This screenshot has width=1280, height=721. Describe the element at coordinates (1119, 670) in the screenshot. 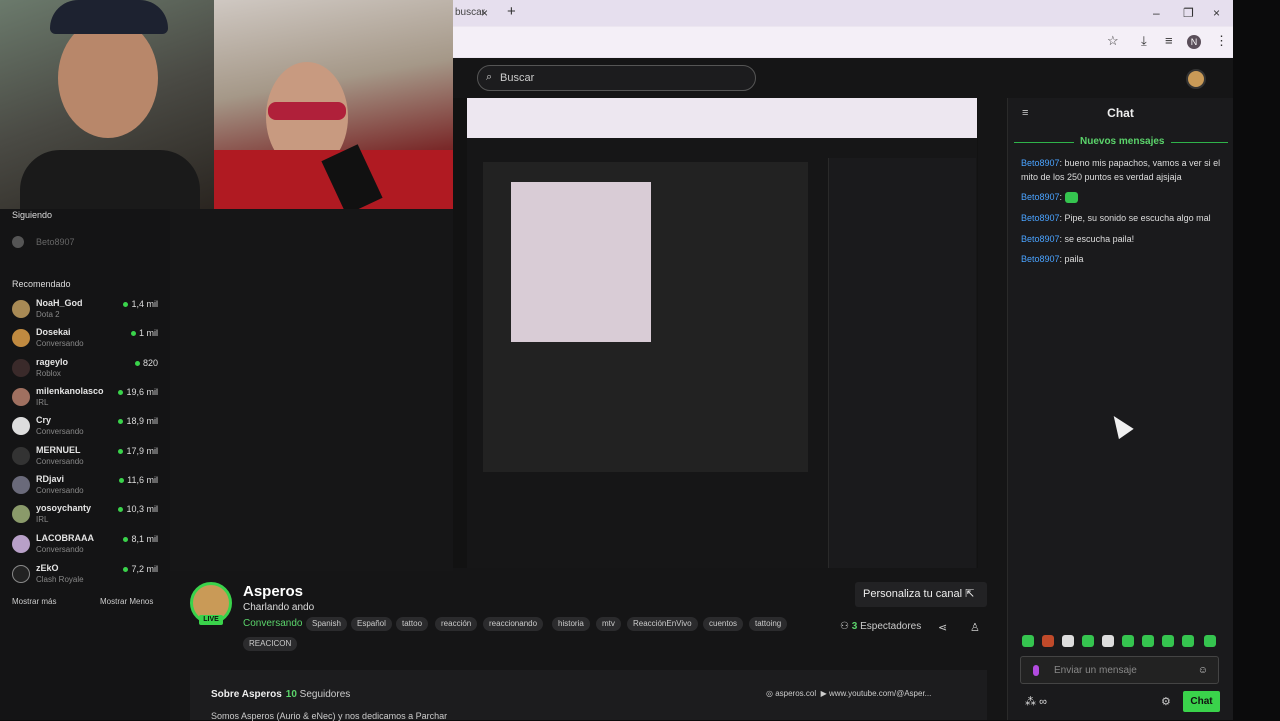

I see `chat-message-input: Enviar un mensaje ☺` at that location.